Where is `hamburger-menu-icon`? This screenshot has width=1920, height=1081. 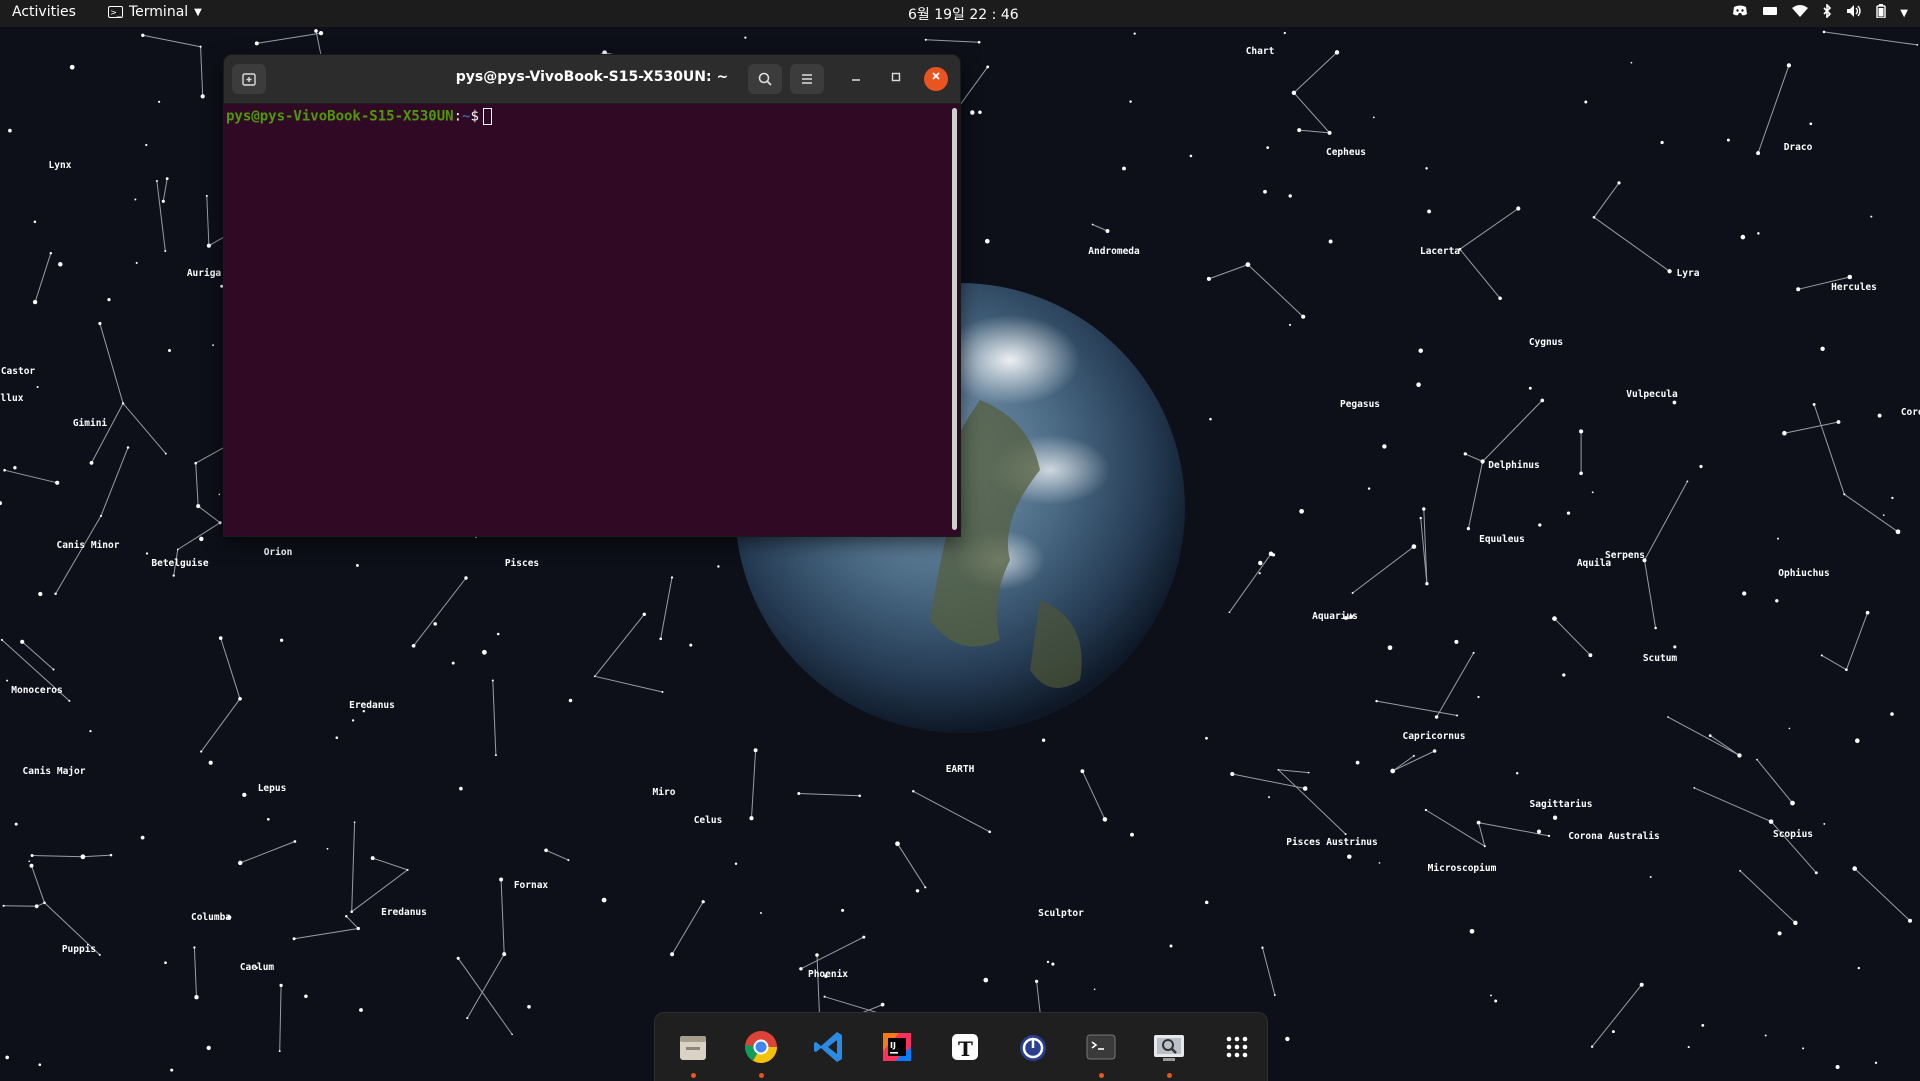
hamburger-menu-icon is located at coordinates (807, 79).